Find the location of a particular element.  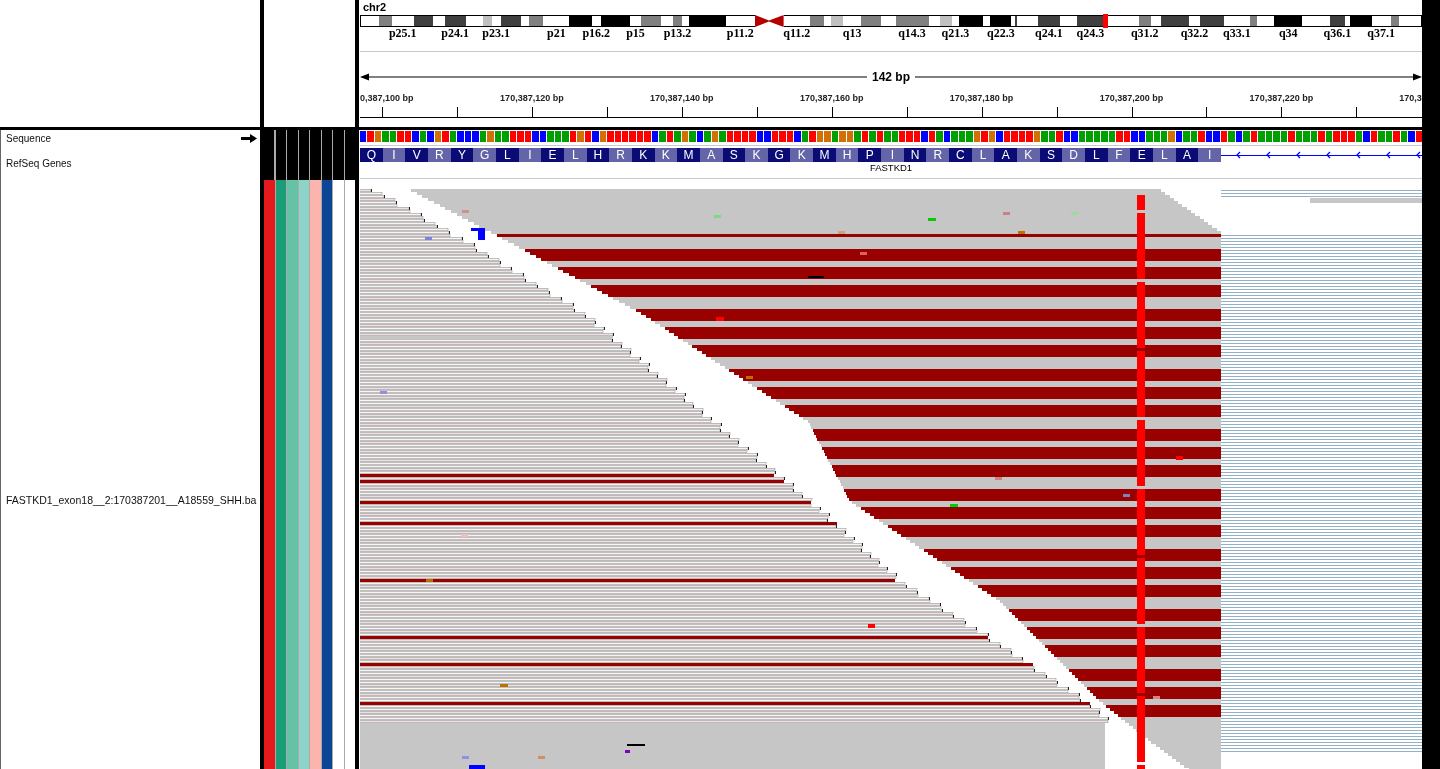

band-label: q37.1 is located at coordinates (1381, 33).